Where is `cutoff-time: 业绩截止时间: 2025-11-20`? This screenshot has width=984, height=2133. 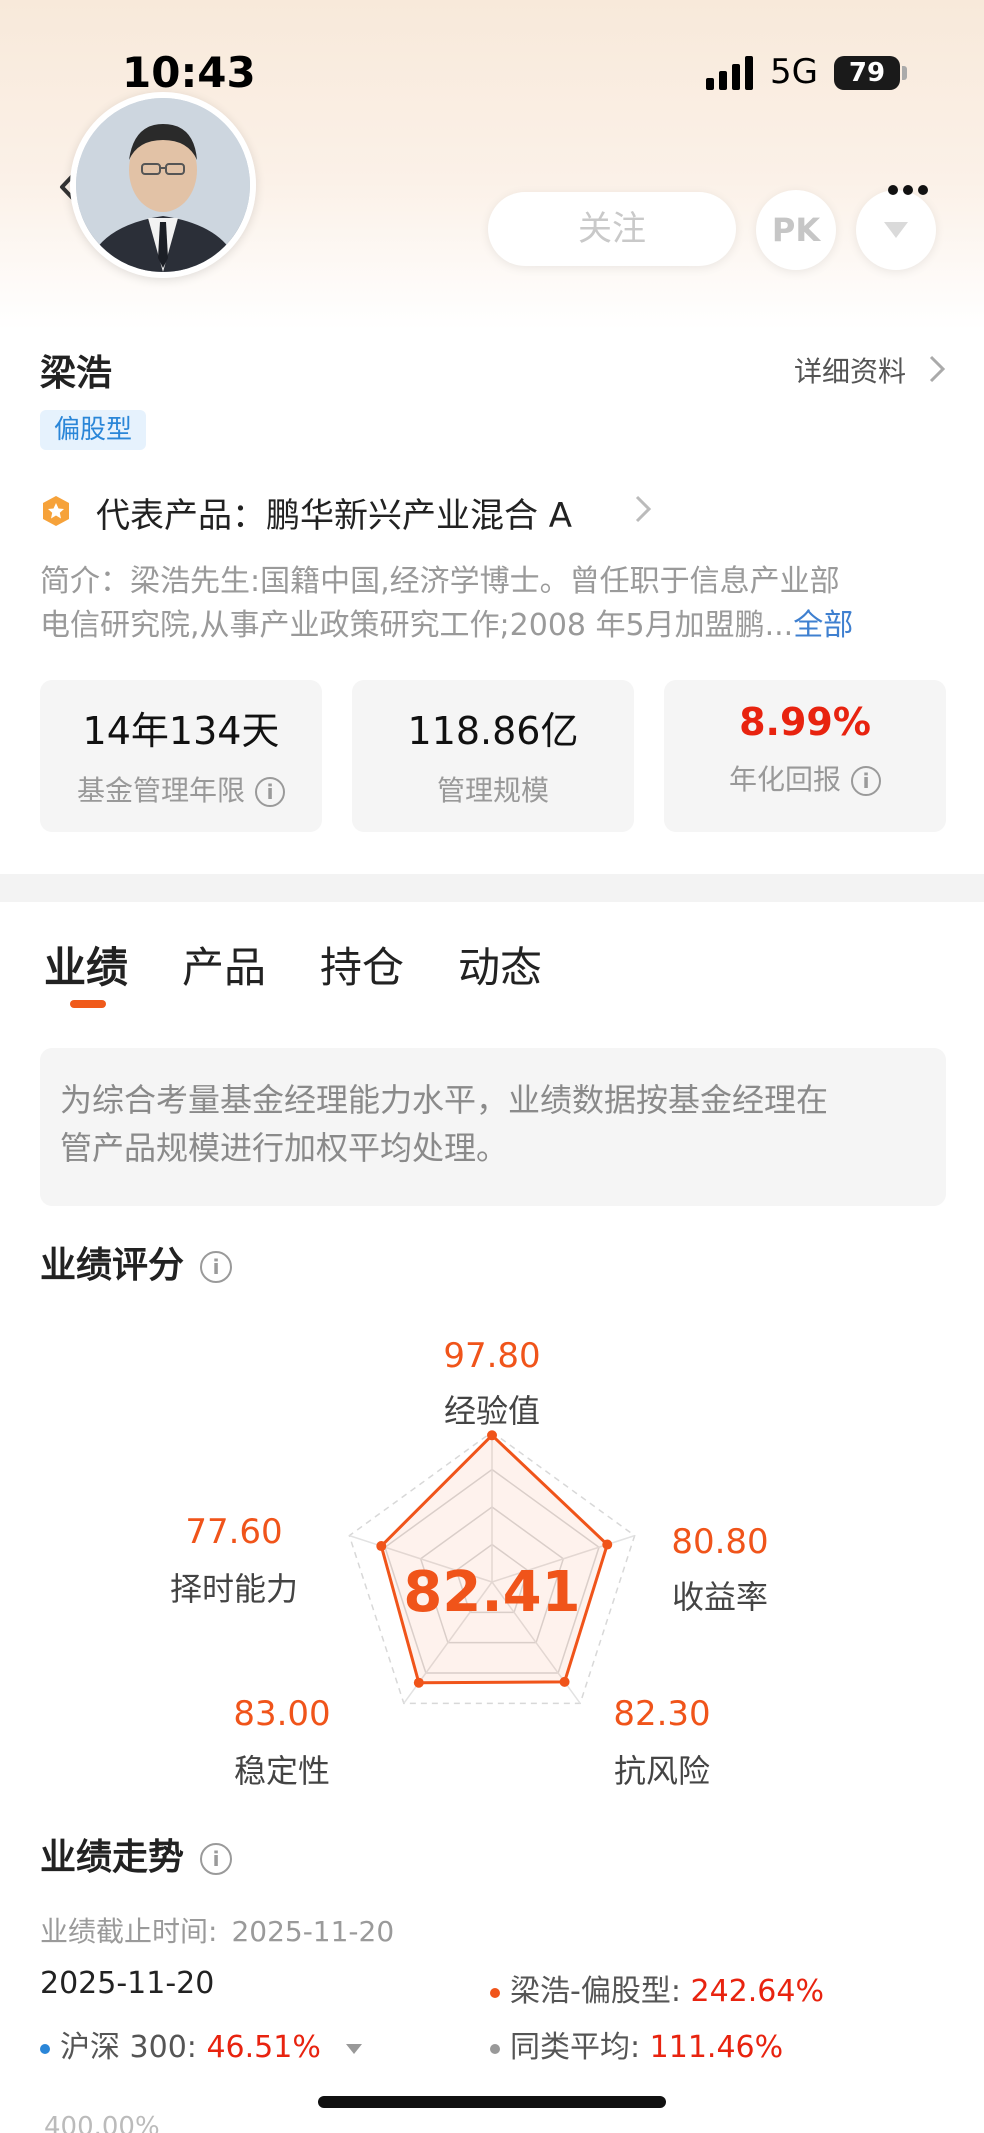
cutoff-time: 业绩截止时间: 2025-11-20 is located at coordinates (217, 1931).